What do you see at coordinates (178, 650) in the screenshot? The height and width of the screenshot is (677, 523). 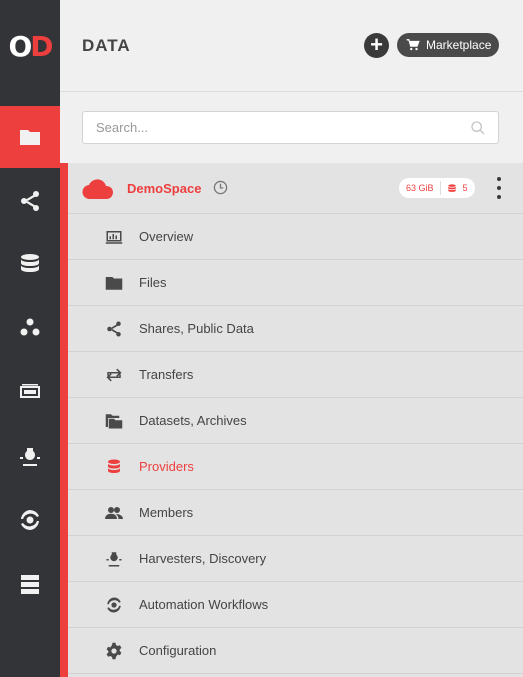 I see `menu-item-label: Configuration` at bounding box center [178, 650].